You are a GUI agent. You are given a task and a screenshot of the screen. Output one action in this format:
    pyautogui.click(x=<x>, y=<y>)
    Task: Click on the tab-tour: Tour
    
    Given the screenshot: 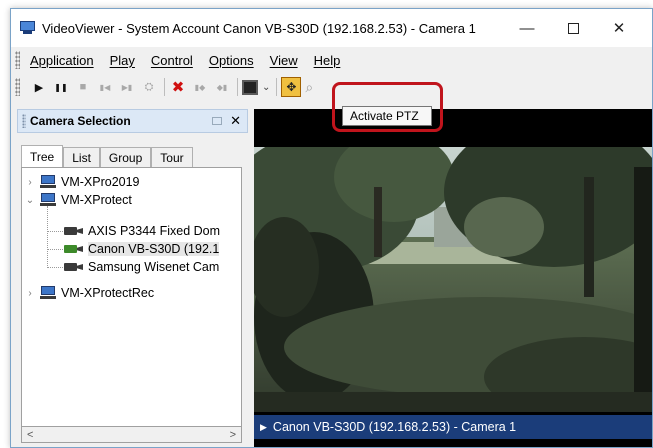 What is the action you would take?
    pyautogui.click(x=172, y=157)
    